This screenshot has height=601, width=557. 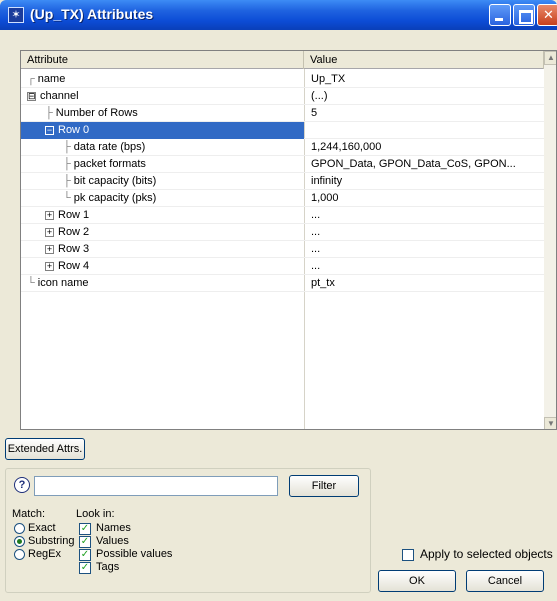 I want to click on table-row: ?├Number of Rows5, so click(x=282, y=113).